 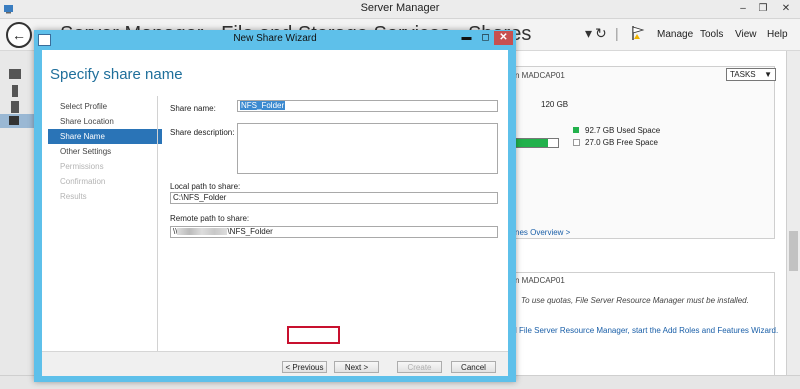 I want to click on remote-path-field: \\ \NFS_Folder, so click(x=334, y=232).